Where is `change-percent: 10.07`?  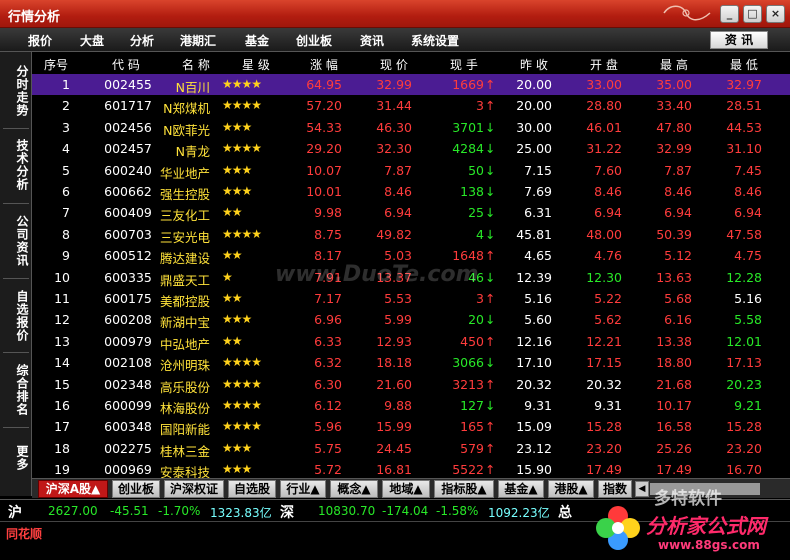 change-percent: 10.07 is located at coordinates (324, 170).